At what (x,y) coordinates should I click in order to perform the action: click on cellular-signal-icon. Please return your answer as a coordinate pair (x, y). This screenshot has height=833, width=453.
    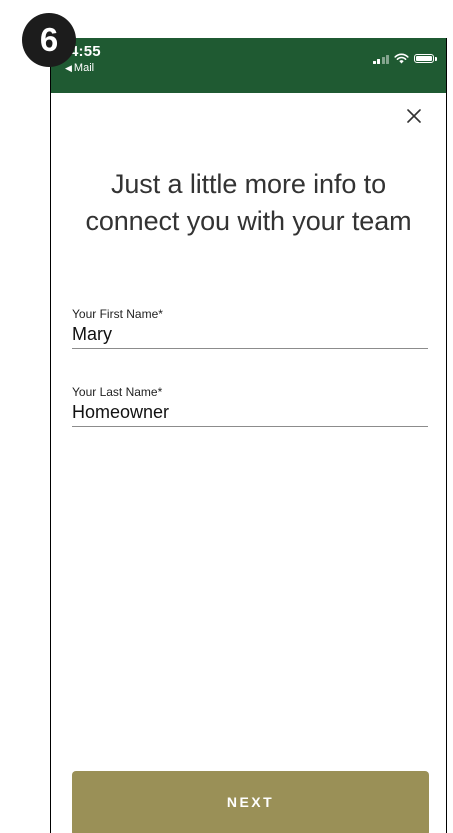
    Looking at the image, I should click on (380, 59).